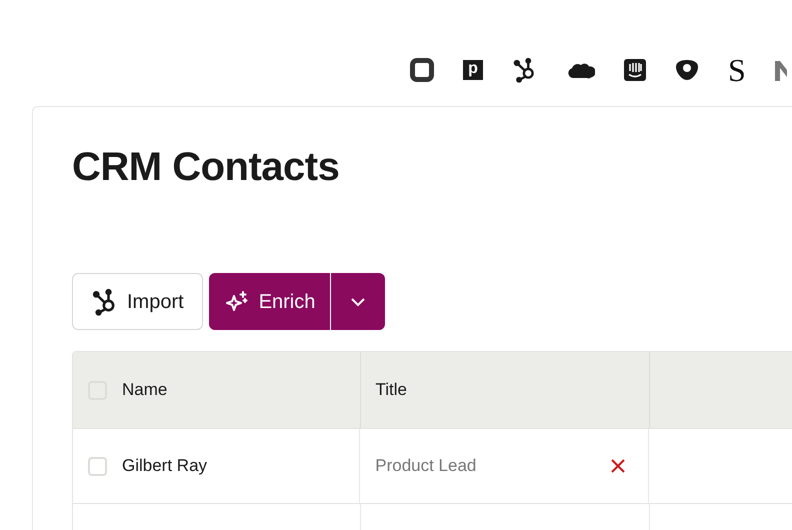 This screenshot has height=530, width=792. What do you see at coordinates (137, 301) in the screenshot?
I see `import-button: Import` at bounding box center [137, 301].